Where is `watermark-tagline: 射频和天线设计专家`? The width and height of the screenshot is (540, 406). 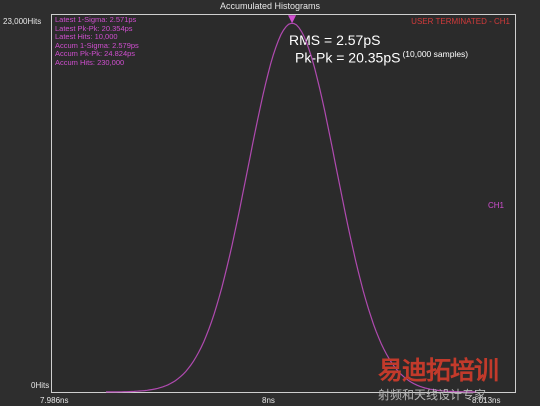 watermark-tagline: 射频和天线设计专家 is located at coordinates (432, 395).